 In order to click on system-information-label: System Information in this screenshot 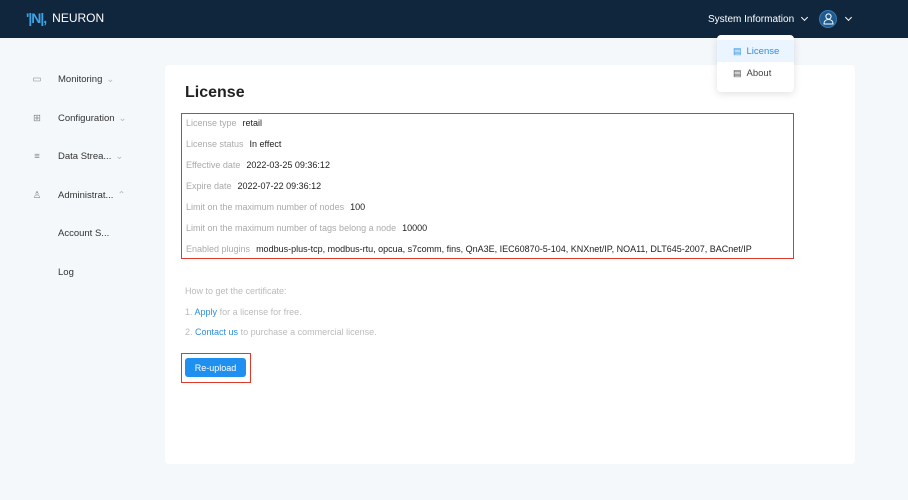, I will do `click(751, 19)`.